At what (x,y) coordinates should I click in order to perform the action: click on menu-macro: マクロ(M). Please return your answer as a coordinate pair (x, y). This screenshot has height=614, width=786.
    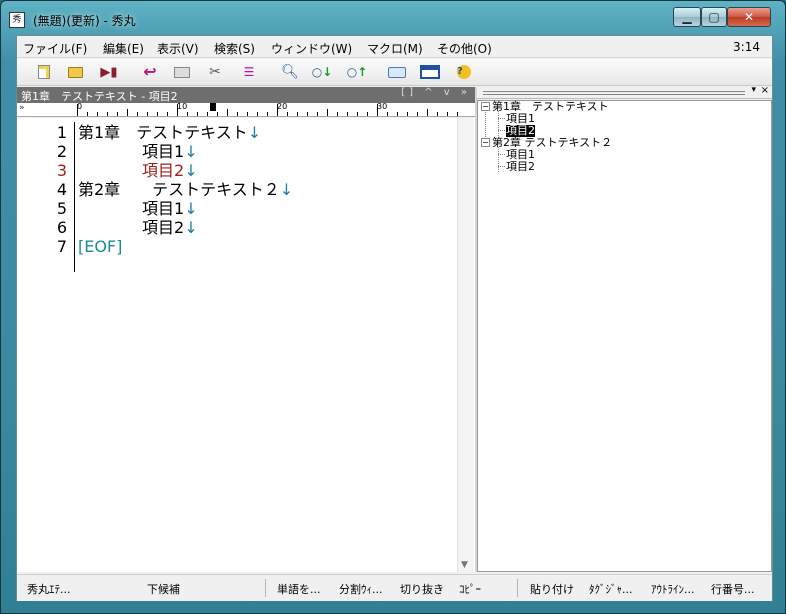
    Looking at the image, I should click on (395, 48).